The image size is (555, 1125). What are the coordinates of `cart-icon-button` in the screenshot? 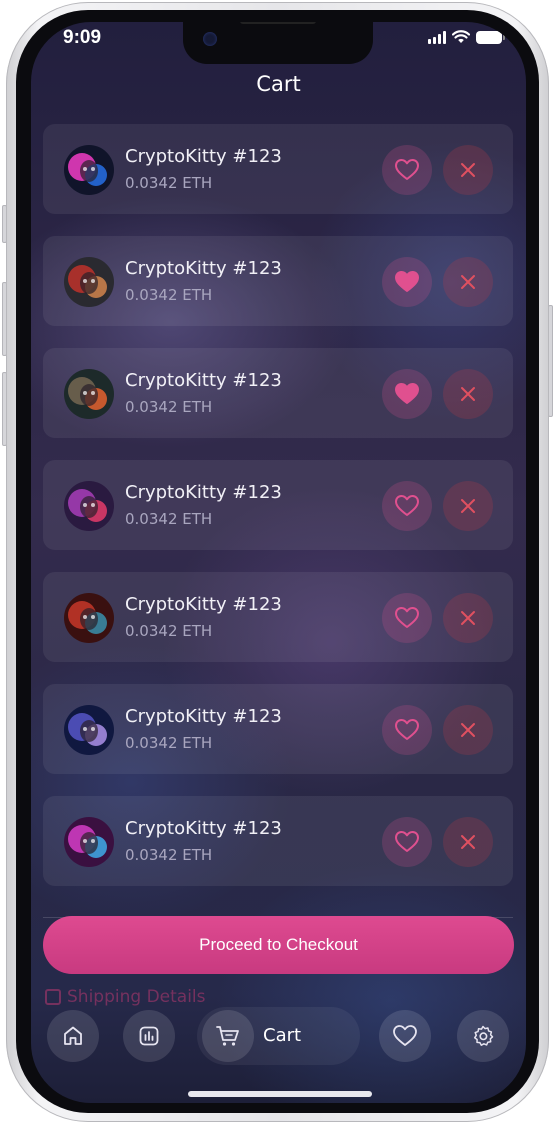 It's located at (228, 1036).